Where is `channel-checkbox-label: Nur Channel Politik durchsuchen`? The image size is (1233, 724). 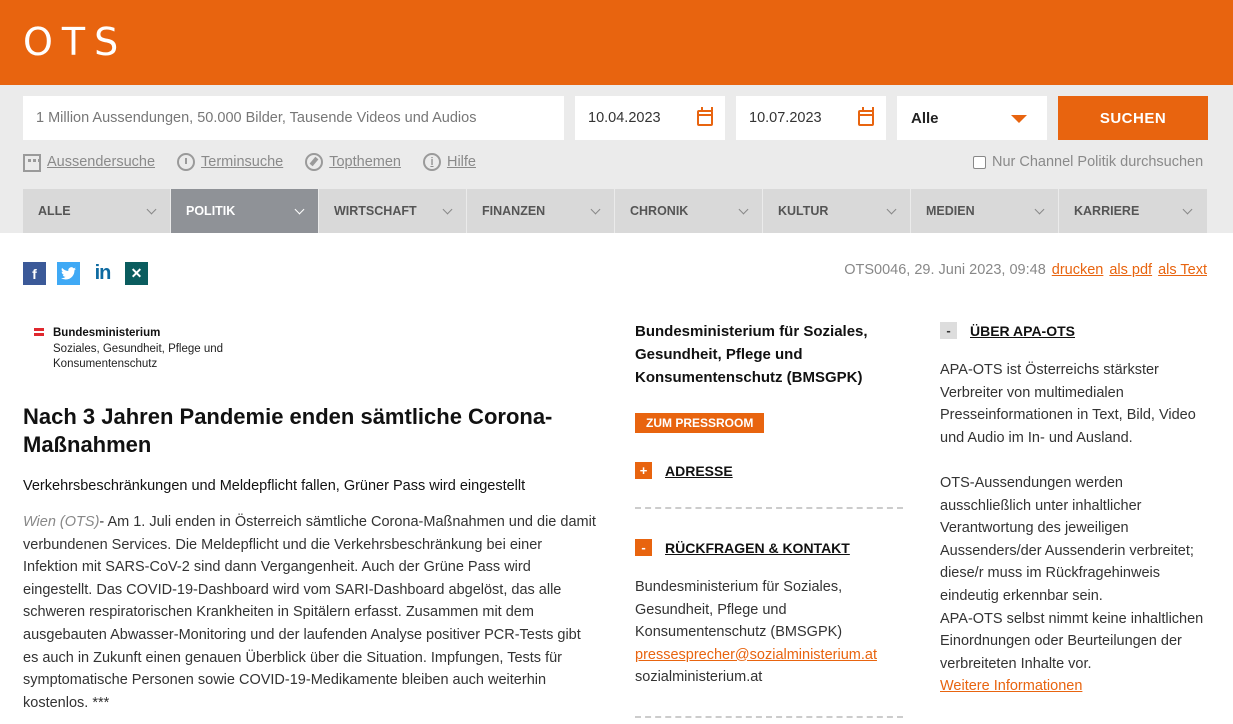 channel-checkbox-label: Nur Channel Politik durchsuchen is located at coordinates (1098, 162).